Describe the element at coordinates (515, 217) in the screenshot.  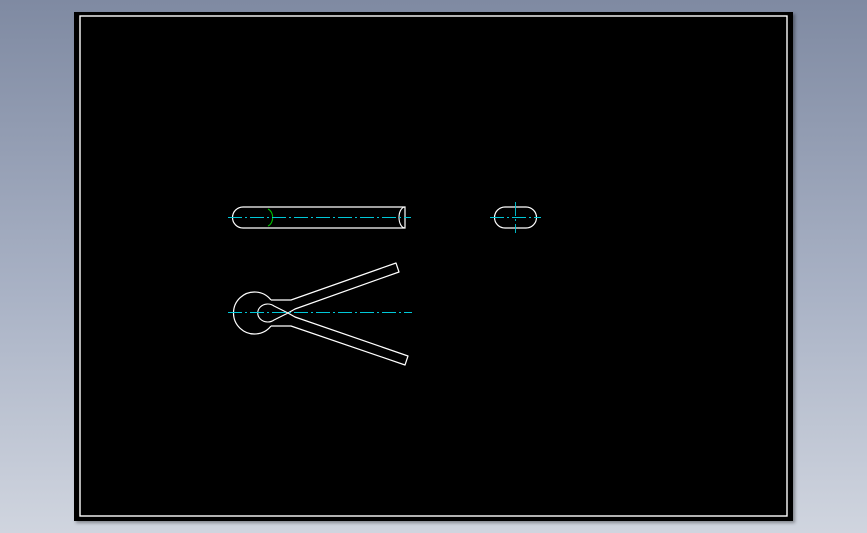
I see `end-view-section` at that location.